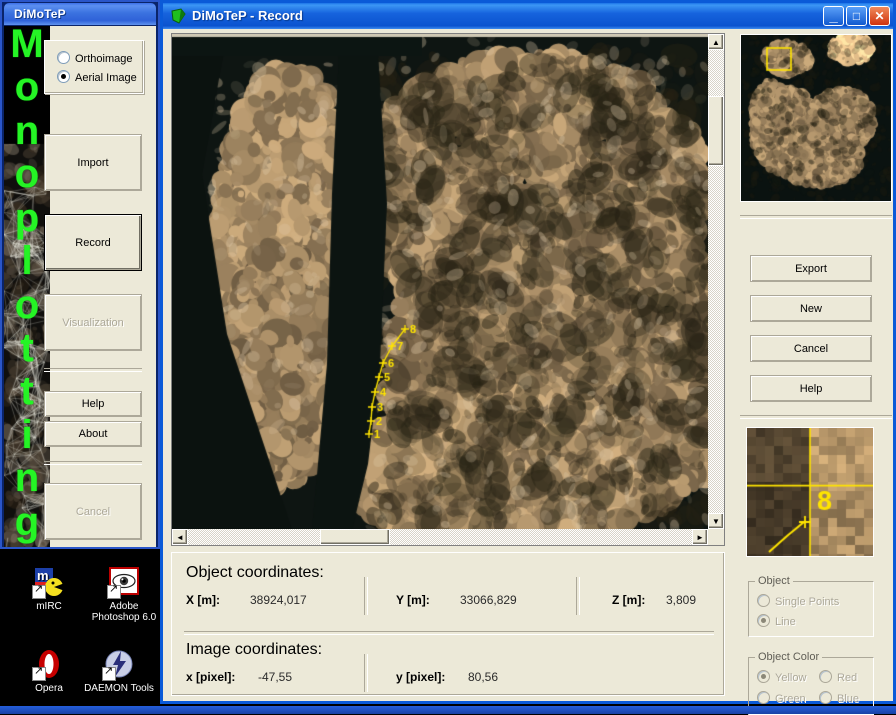  Describe the element at coordinates (63, 76) in the screenshot. I see `radio-aerial-image-dot` at that location.